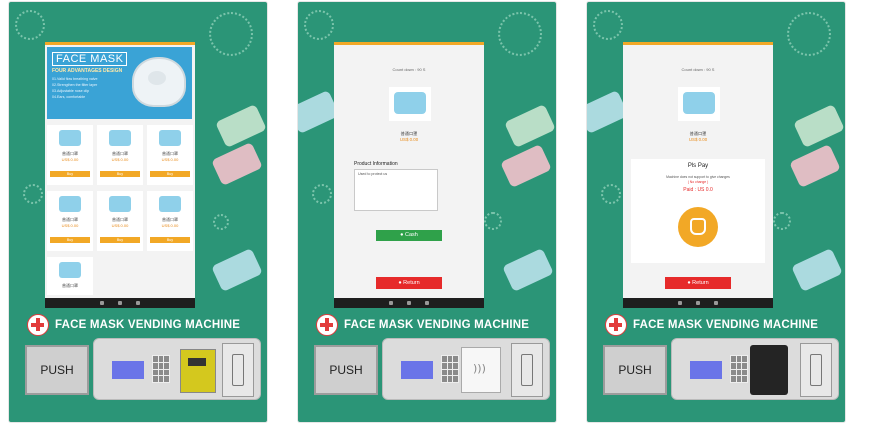 This screenshot has height=425, width=877. What do you see at coordinates (159, 82) in the screenshot?
I see `n95-mask-image` at bounding box center [159, 82].